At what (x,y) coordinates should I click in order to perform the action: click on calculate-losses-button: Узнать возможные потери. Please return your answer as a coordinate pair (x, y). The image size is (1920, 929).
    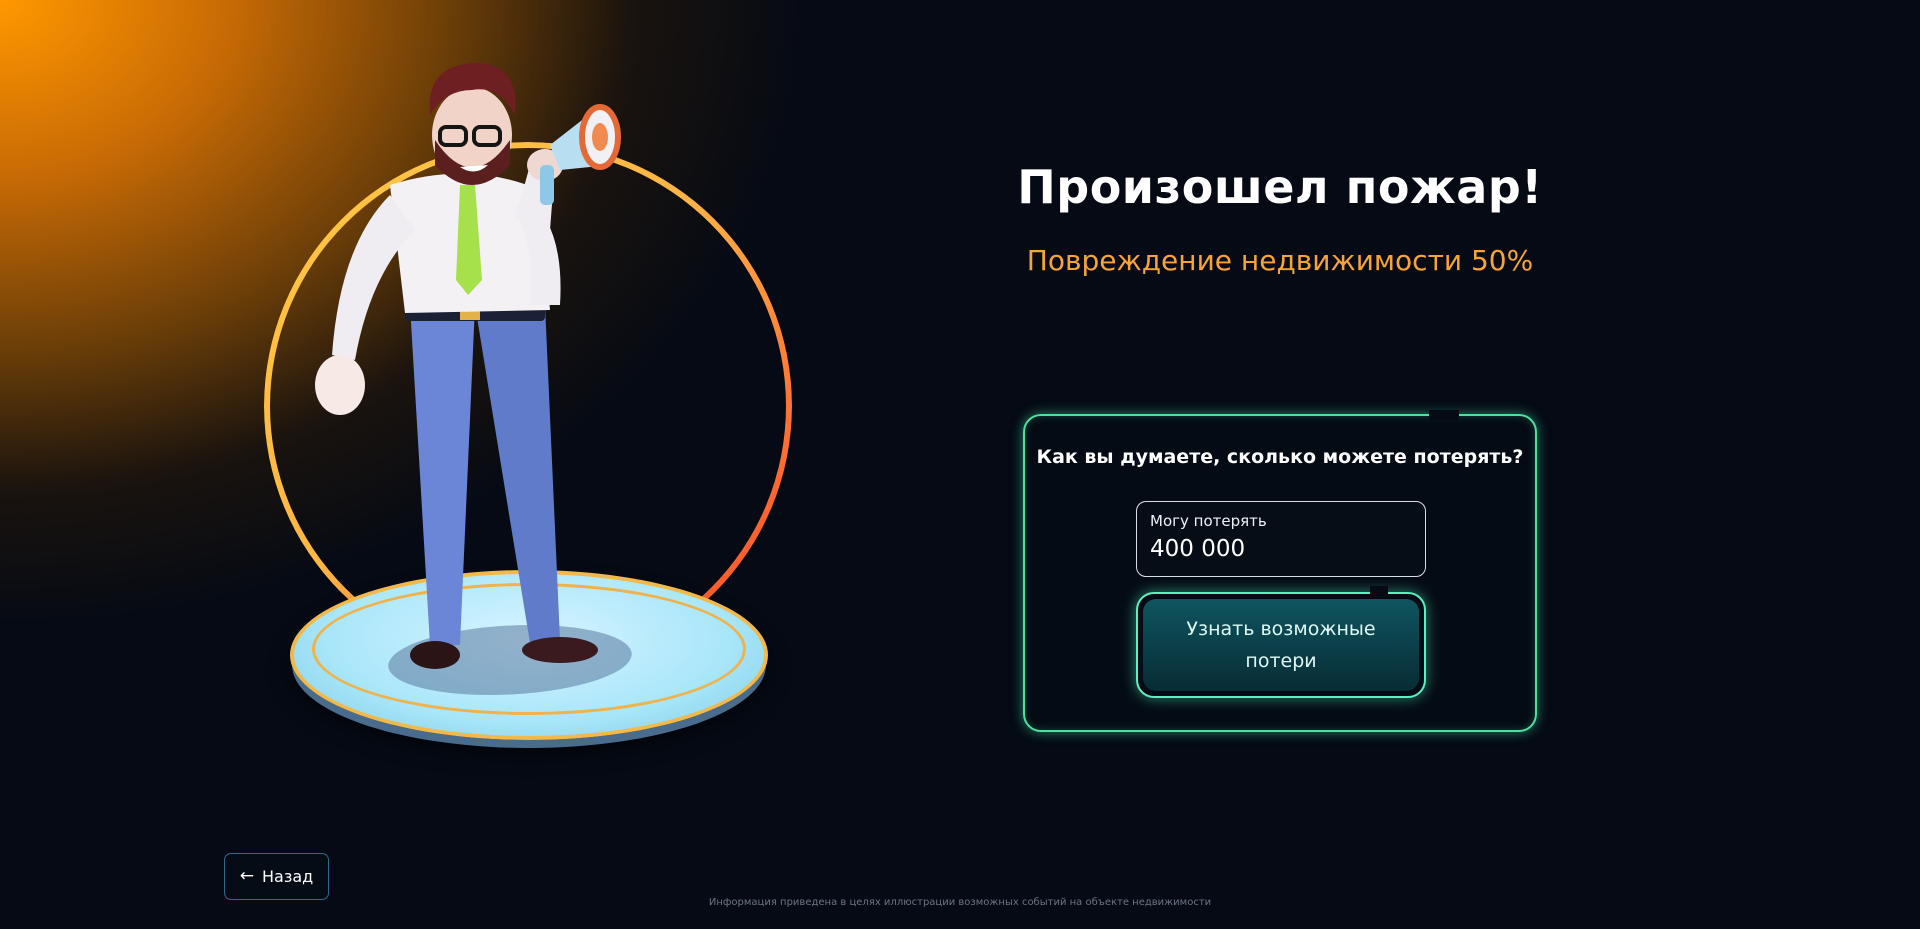
    Looking at the image, I should click on (1281, 642).